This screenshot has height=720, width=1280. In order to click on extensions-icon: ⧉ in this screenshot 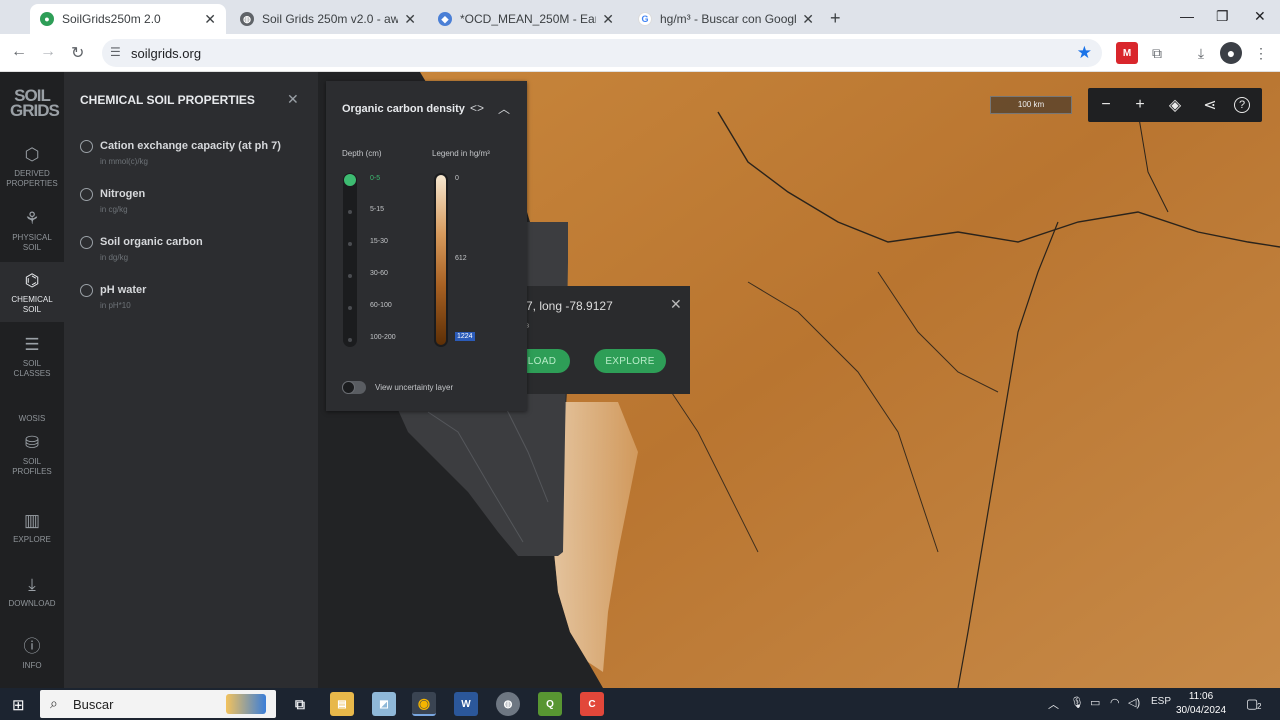, I will do `click(1157, 53)`.